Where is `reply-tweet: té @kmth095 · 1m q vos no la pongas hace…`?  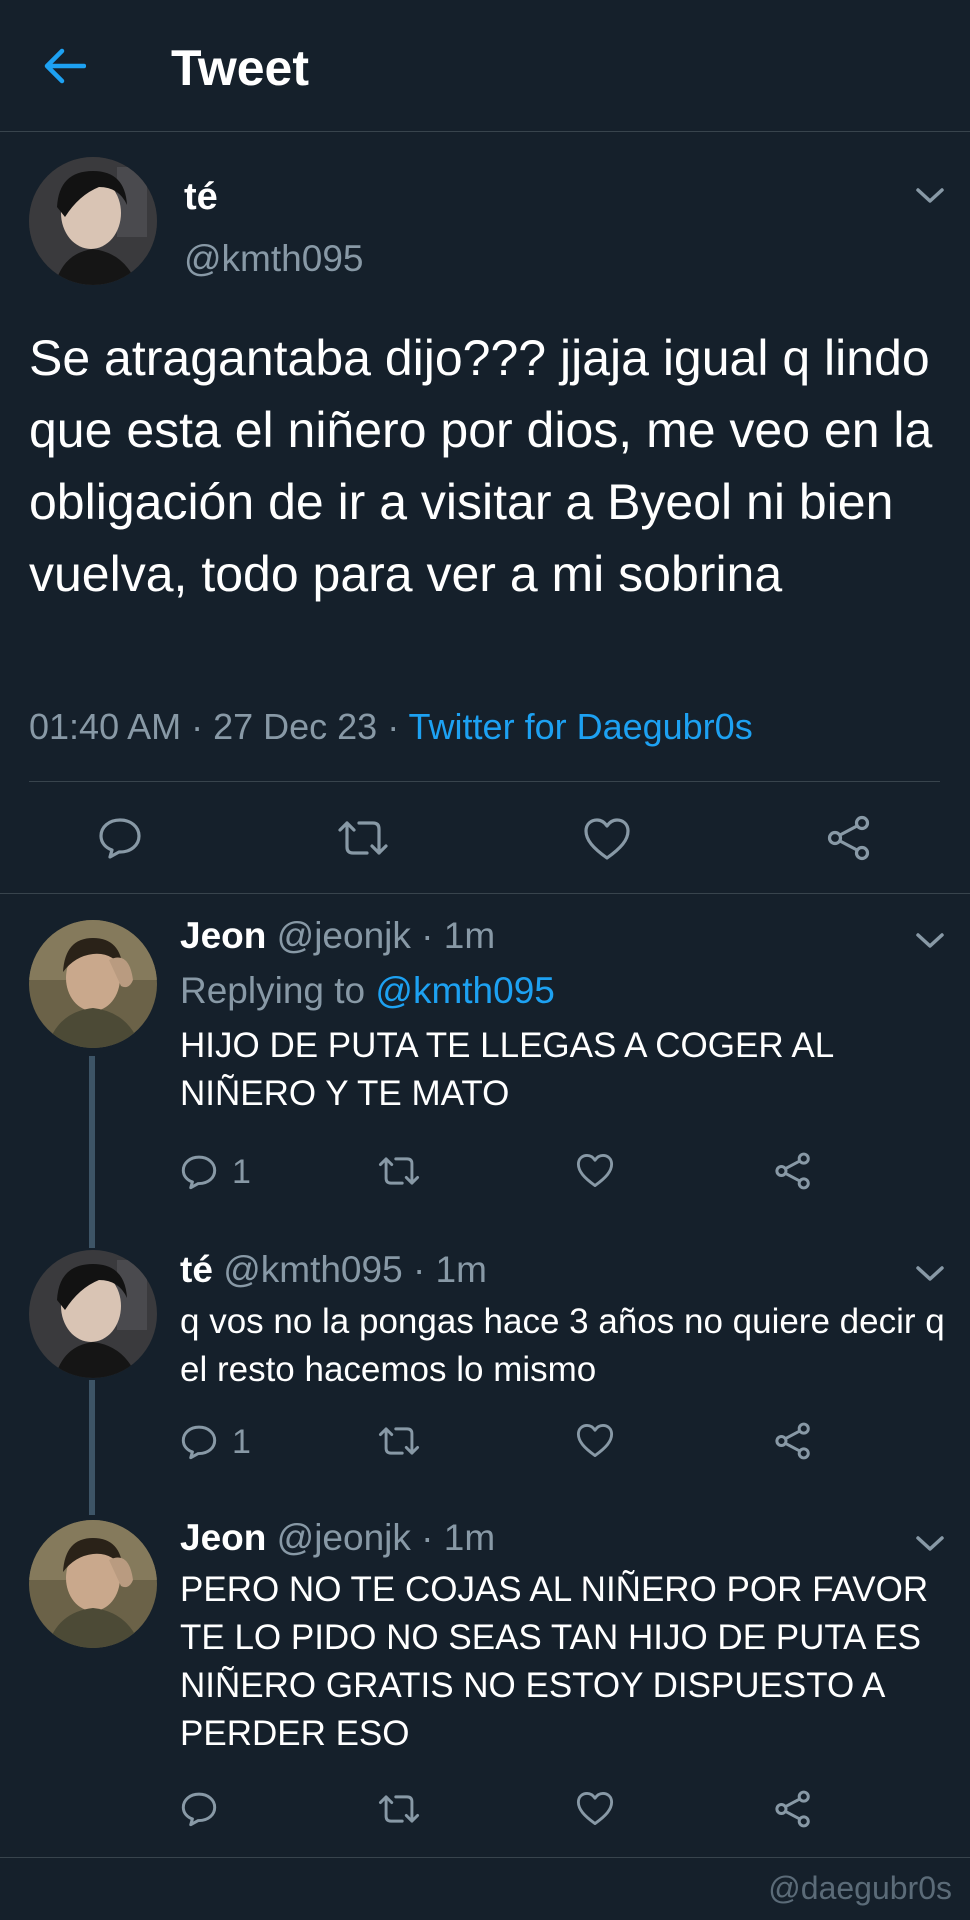 reply-tweet: té @kmth095 · 1m q vos no la pongas hace… is located at coordinates (485, 1375).